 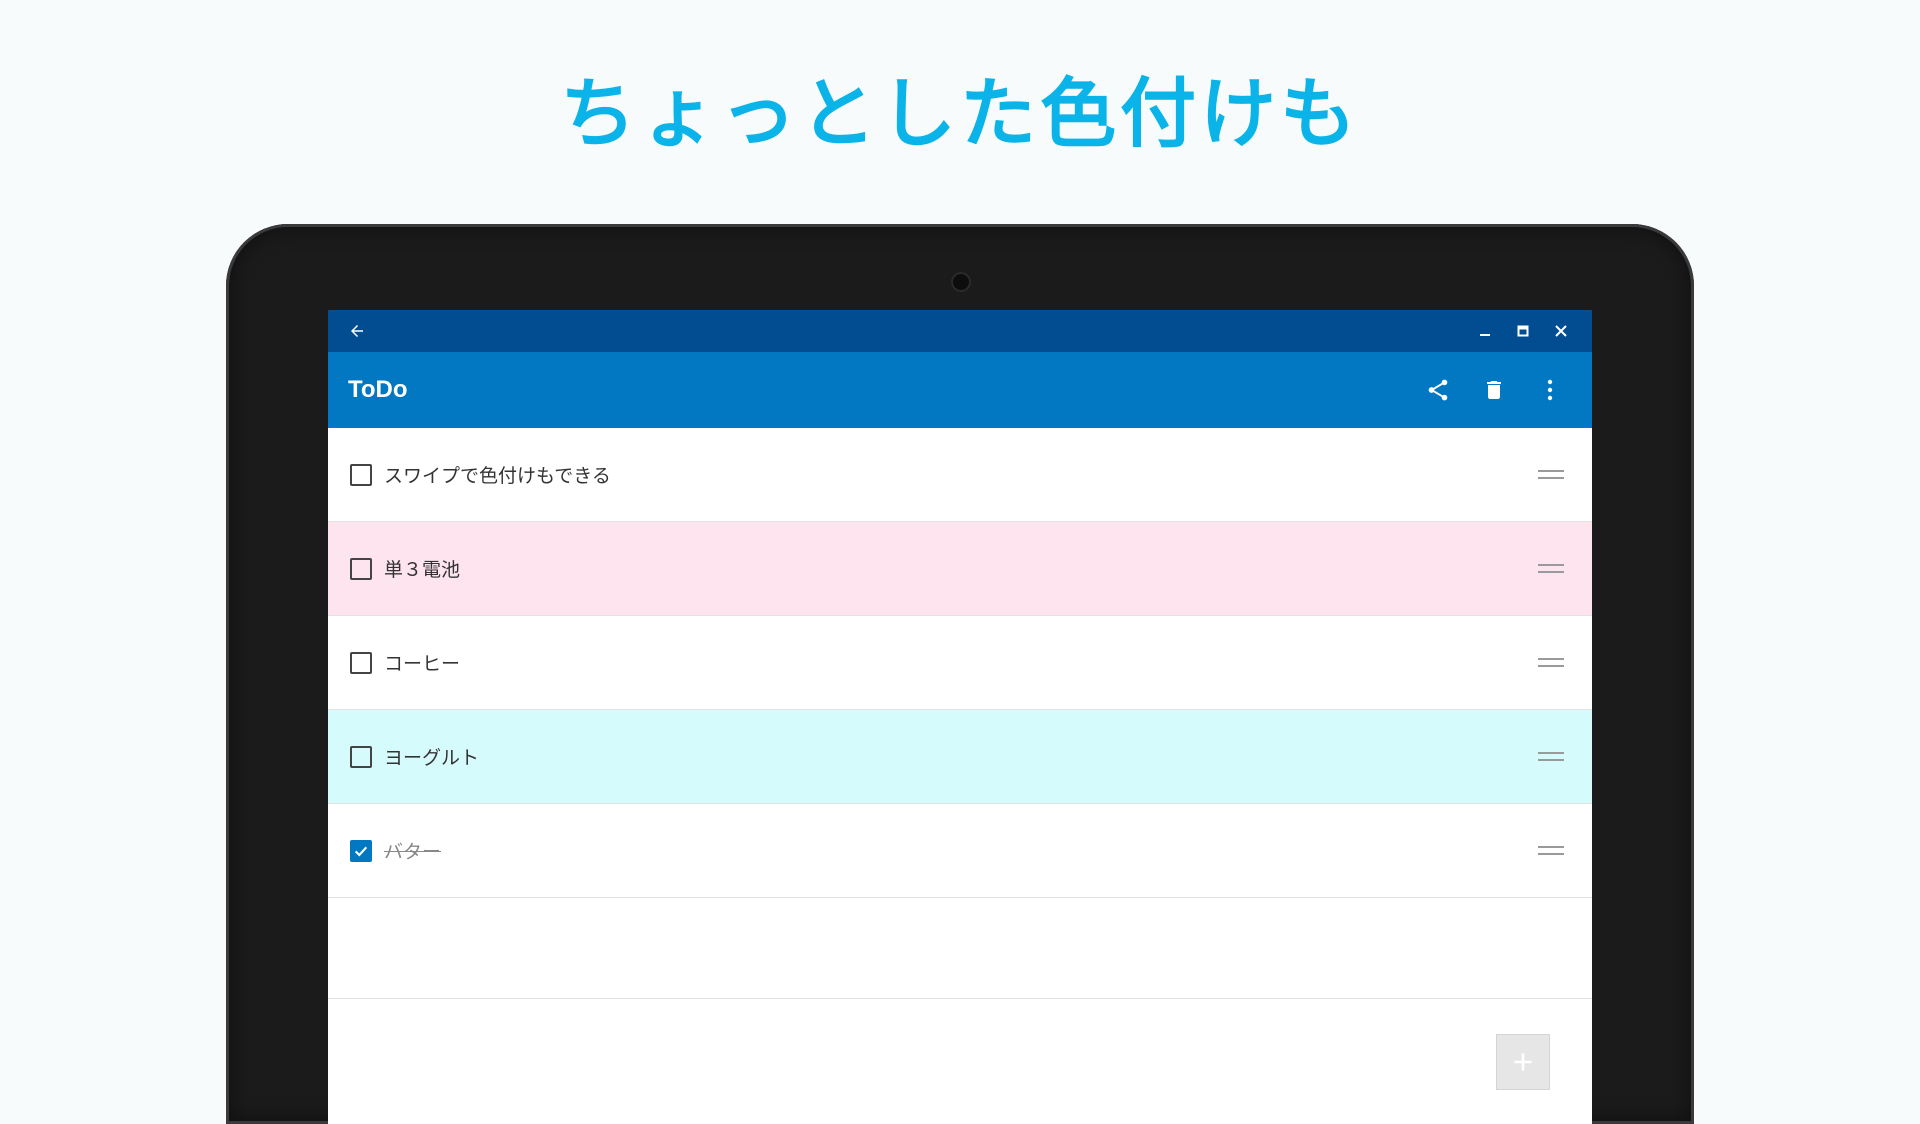 I want to click on plus-icon, so click(x=1523, y=1062).